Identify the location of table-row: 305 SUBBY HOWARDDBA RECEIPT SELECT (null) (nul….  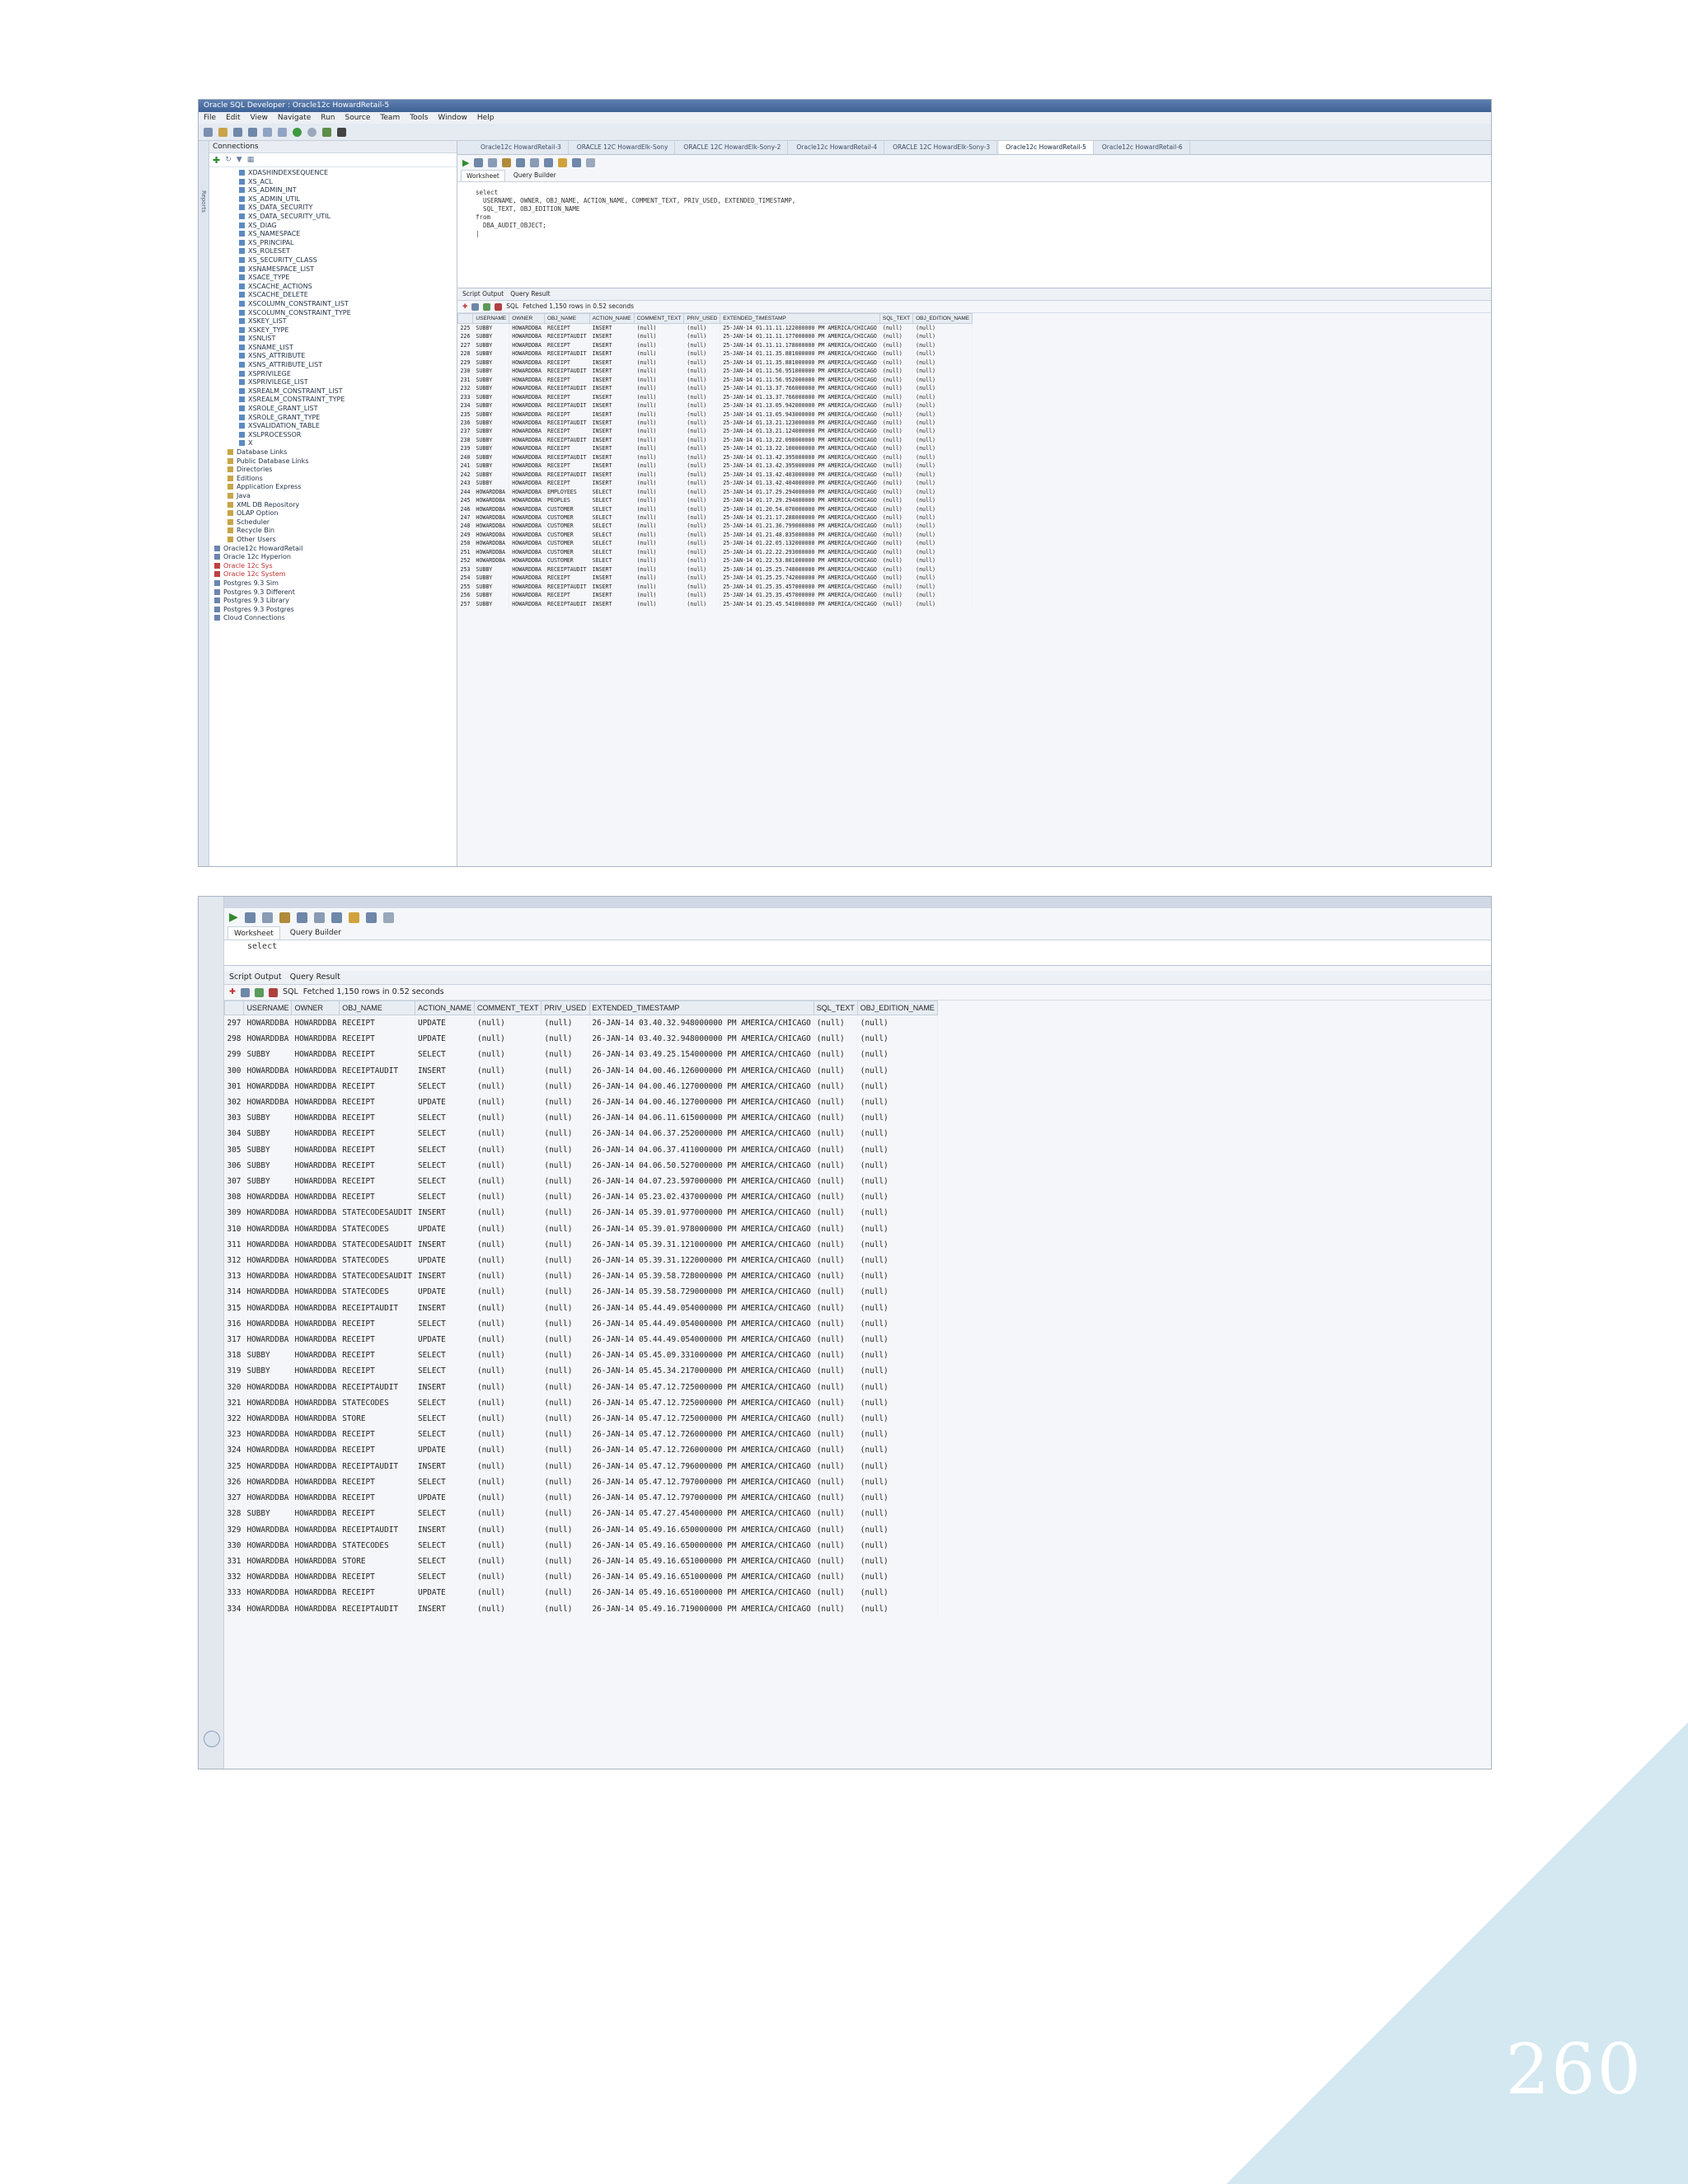
(581, 1149).